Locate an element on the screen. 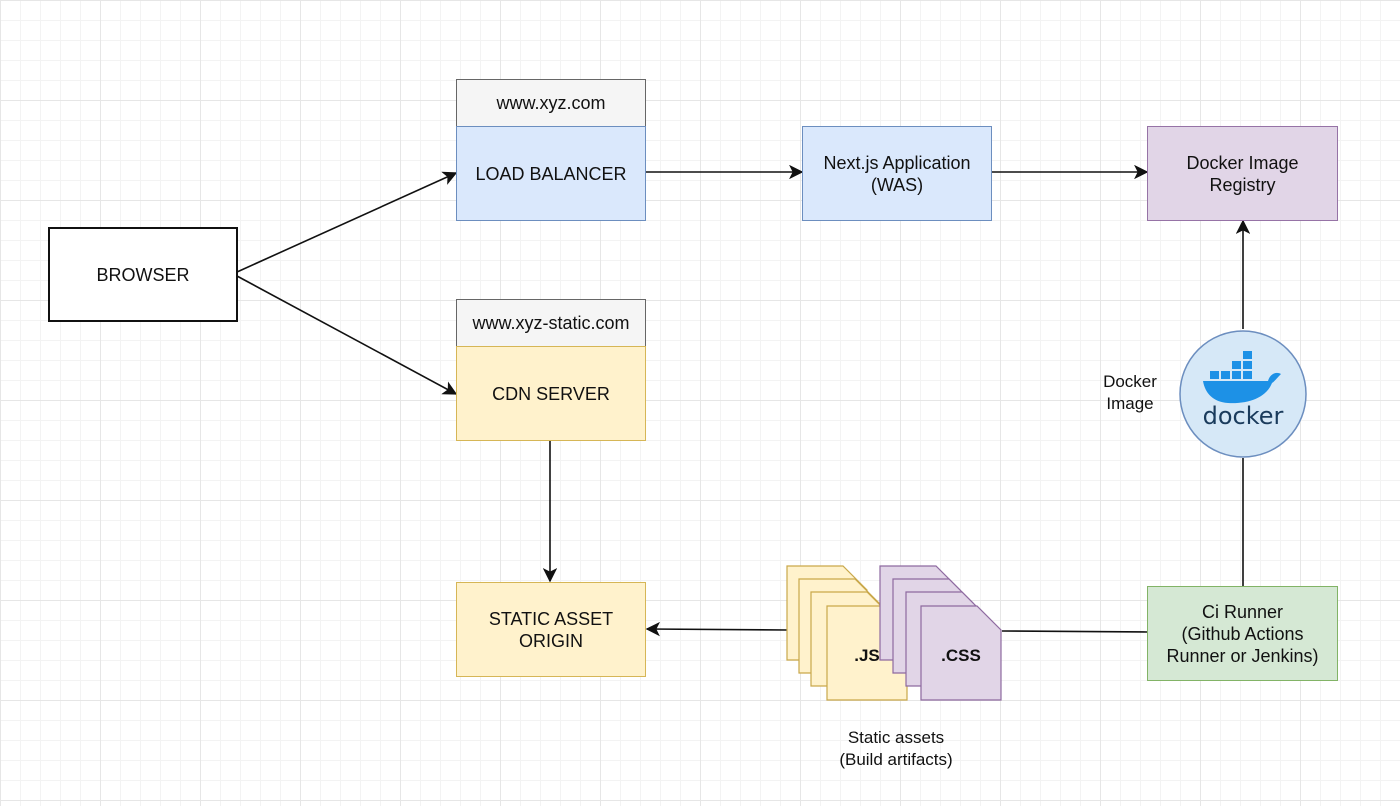 The height and width of the screenshot is (806, 1400). edge-browser-to-cdn-server is located at coordinates (347, 335).